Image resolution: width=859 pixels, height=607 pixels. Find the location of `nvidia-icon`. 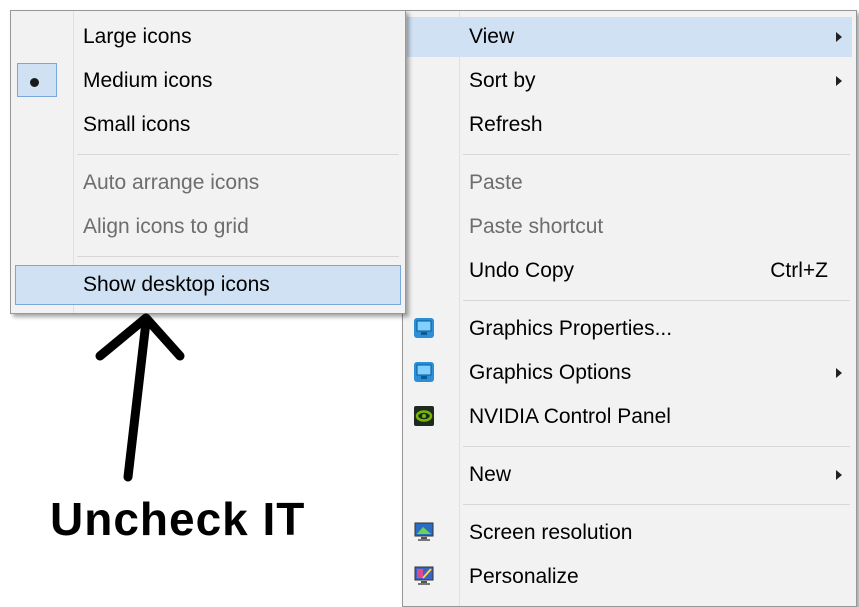

nvidia-icon is located at coordinates (424, 416).